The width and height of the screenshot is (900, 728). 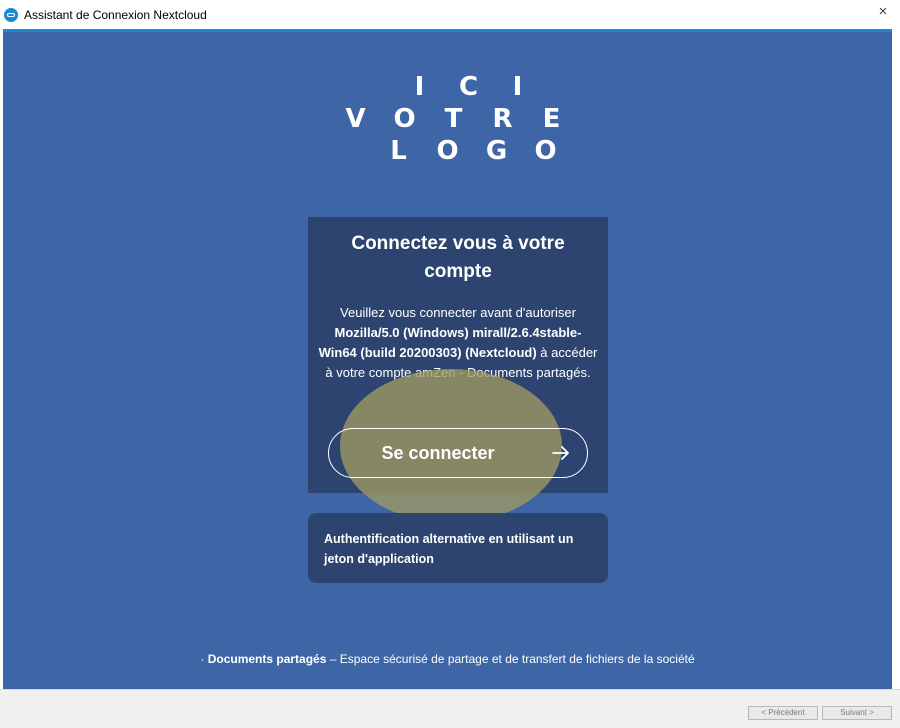 I want to click on login-title: Connectez vous à votre compte, so click(x=458, y=257).